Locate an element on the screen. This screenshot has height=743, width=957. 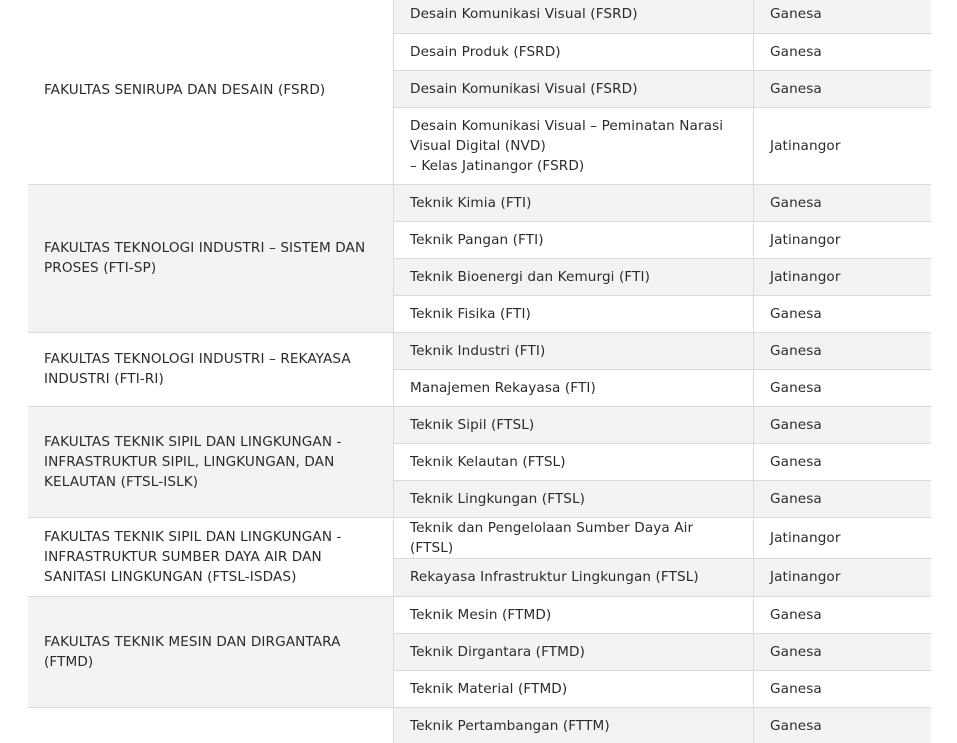
program-cell: Teknik Kimia (FTI) is located at coordinates (573, 203).